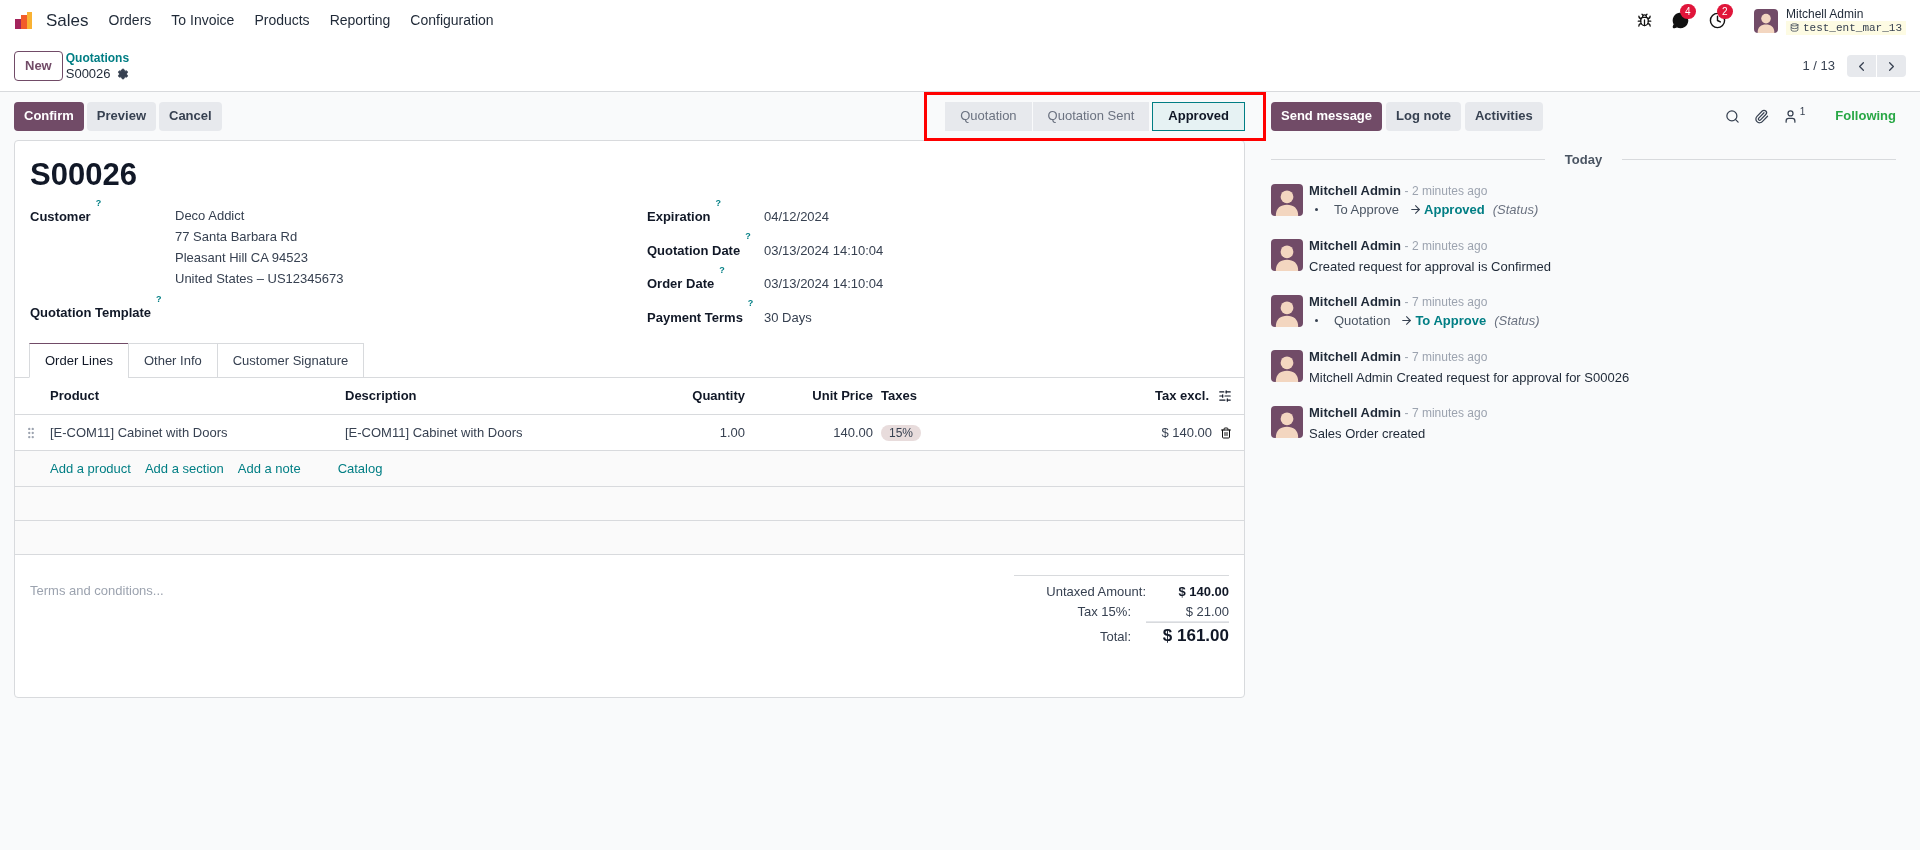 This screenshot has width=1920, height=851. What do you see at coordinates (1644, 20) in the screenshot?
I see `debug-icon` at bounding box center [1644, 20].